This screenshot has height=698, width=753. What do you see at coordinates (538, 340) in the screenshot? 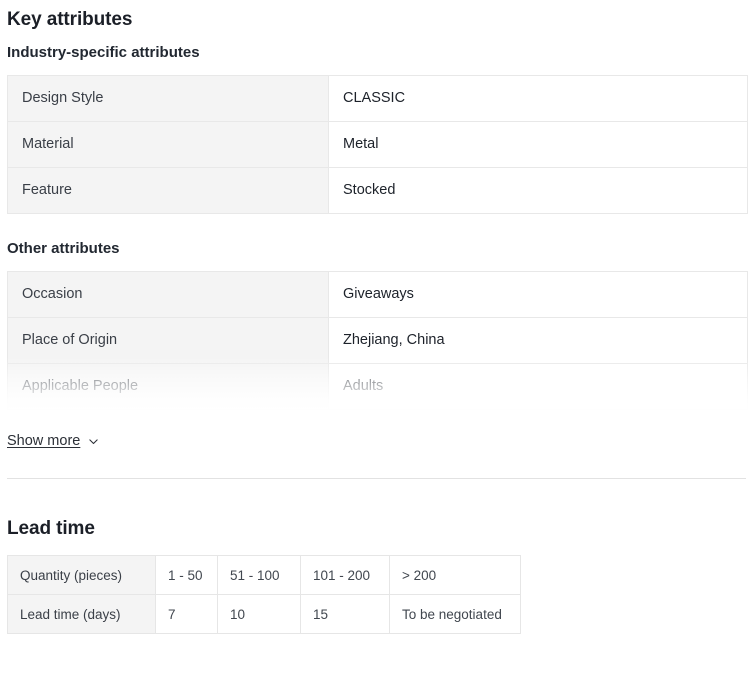
I see `attribute-value: Zhejiang, China` at bounding box center [538, 340].